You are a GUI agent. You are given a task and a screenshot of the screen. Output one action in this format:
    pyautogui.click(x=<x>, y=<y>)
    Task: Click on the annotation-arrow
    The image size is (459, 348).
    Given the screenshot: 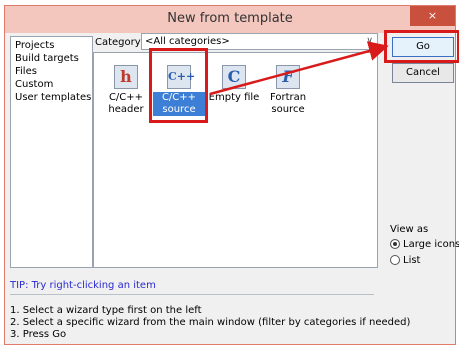 What is the action you would take?
    pyautogui.click(x=299, y=68)
    